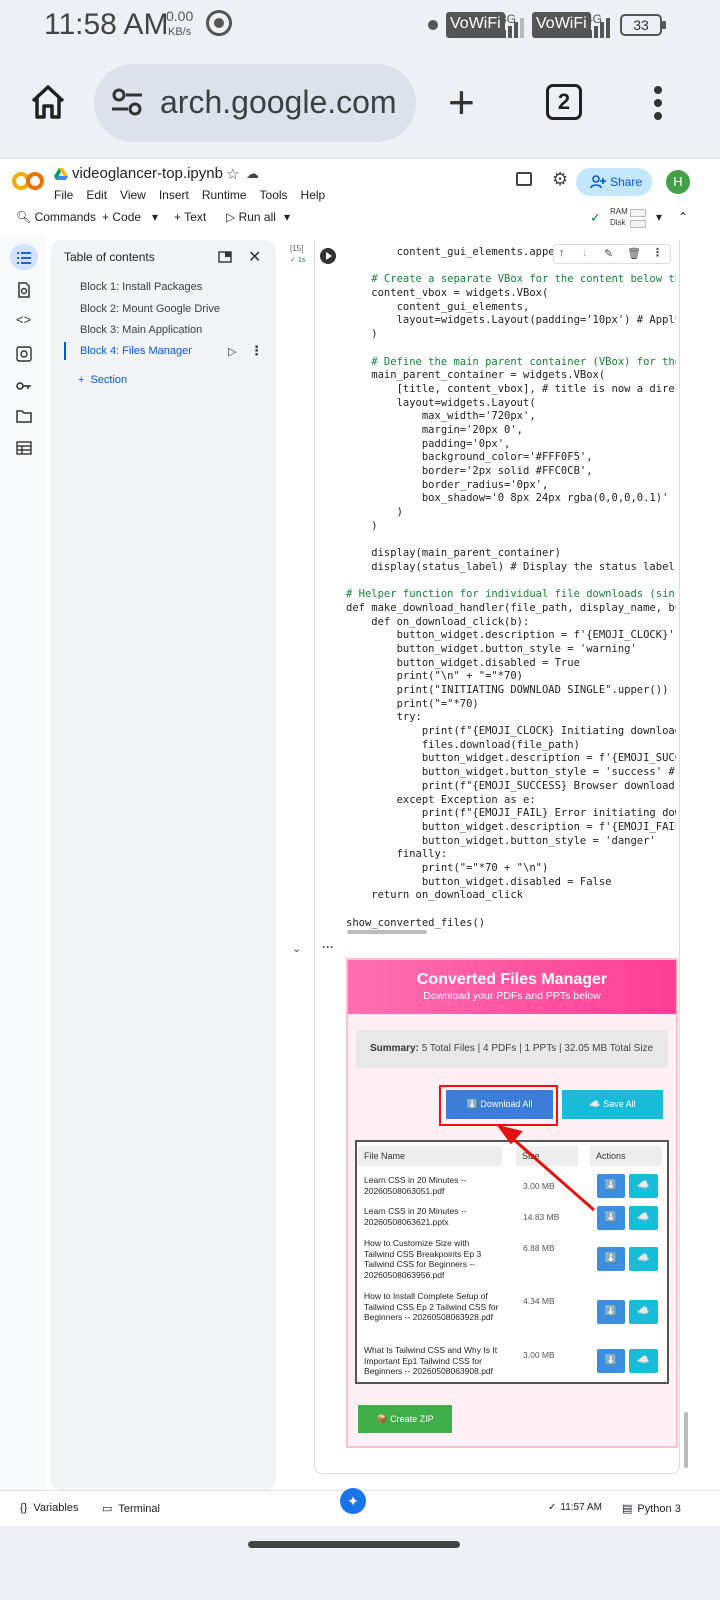 Image resolution: width=720 pixels, height=1600 pixels. What do you see at coordinates (387, 932) in the screenshot?
I see `code-scrollbar` at bounding box center [387, 932].